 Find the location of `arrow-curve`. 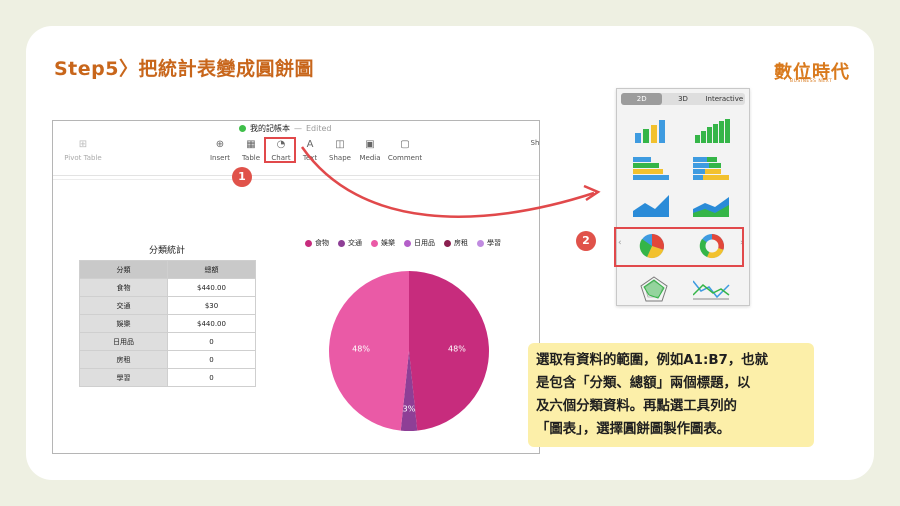

arrow-curve is located at coordinates (447, 182).